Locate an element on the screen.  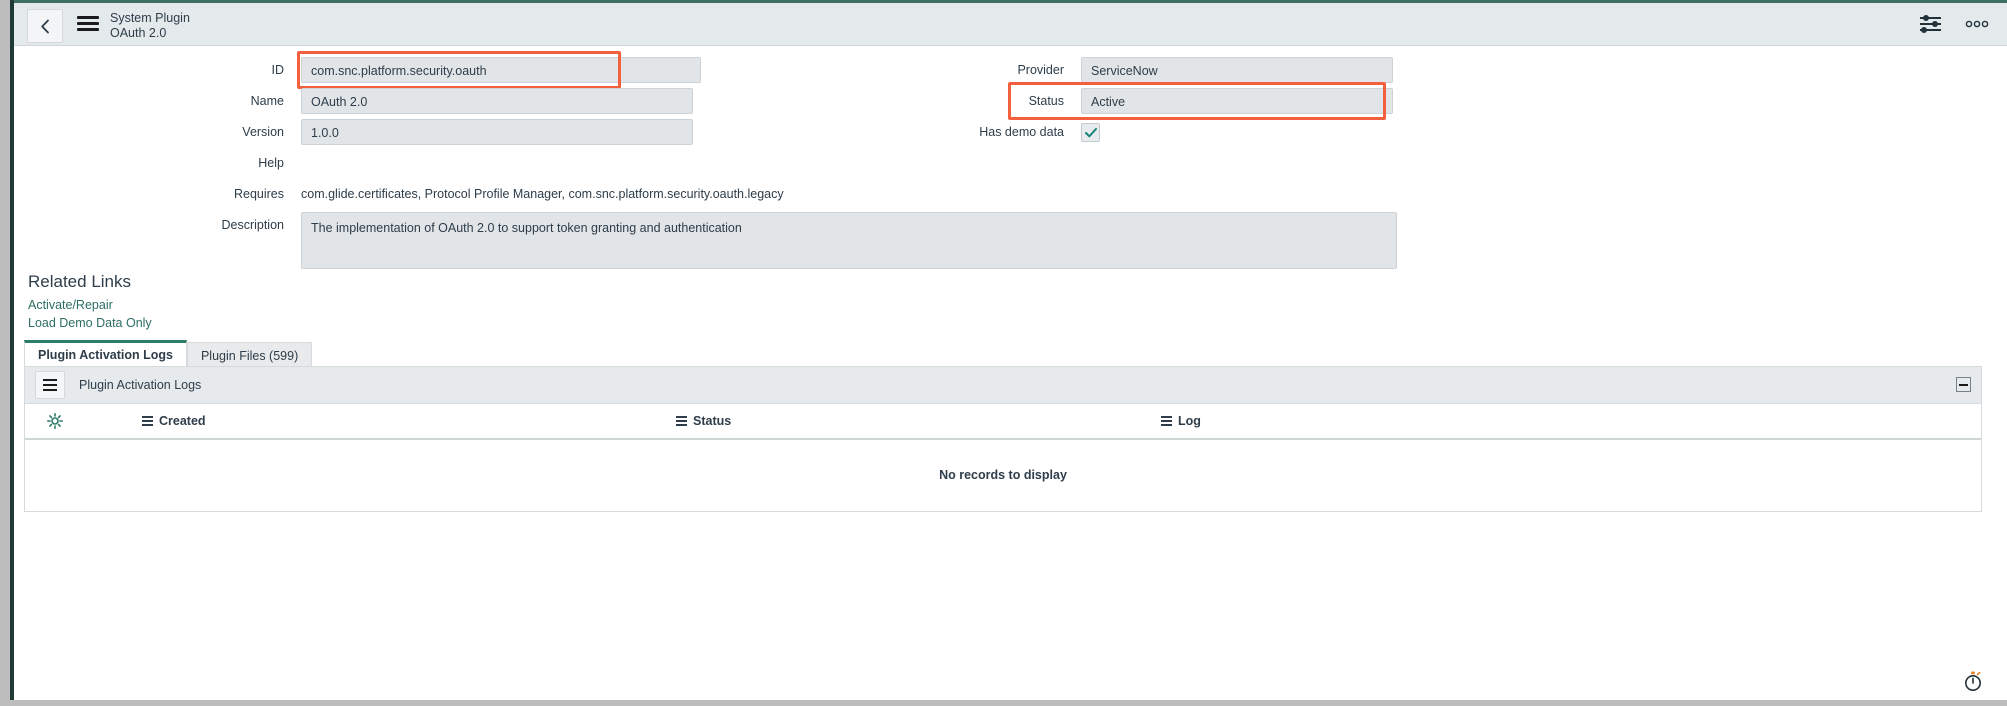
field-label-status: Status is located at coordinates (1046, 101).